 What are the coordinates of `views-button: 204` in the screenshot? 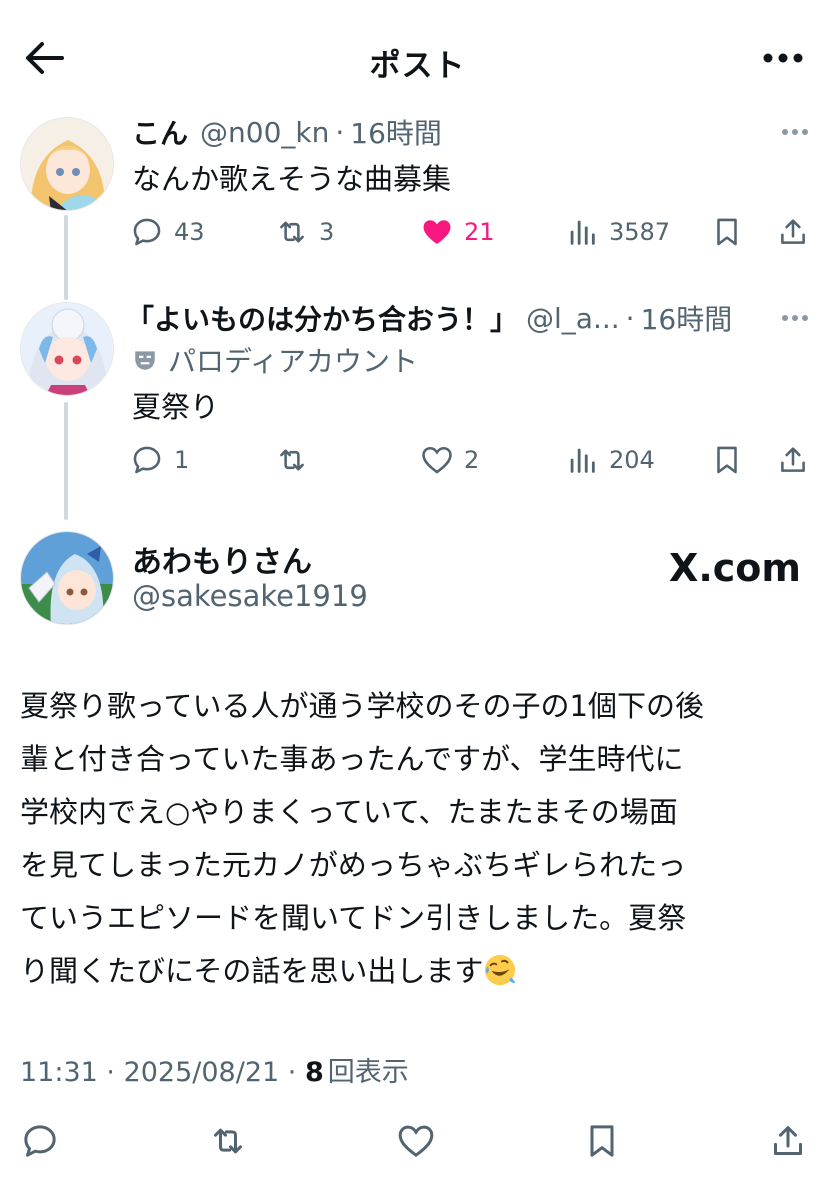 It's located at (610, 460).